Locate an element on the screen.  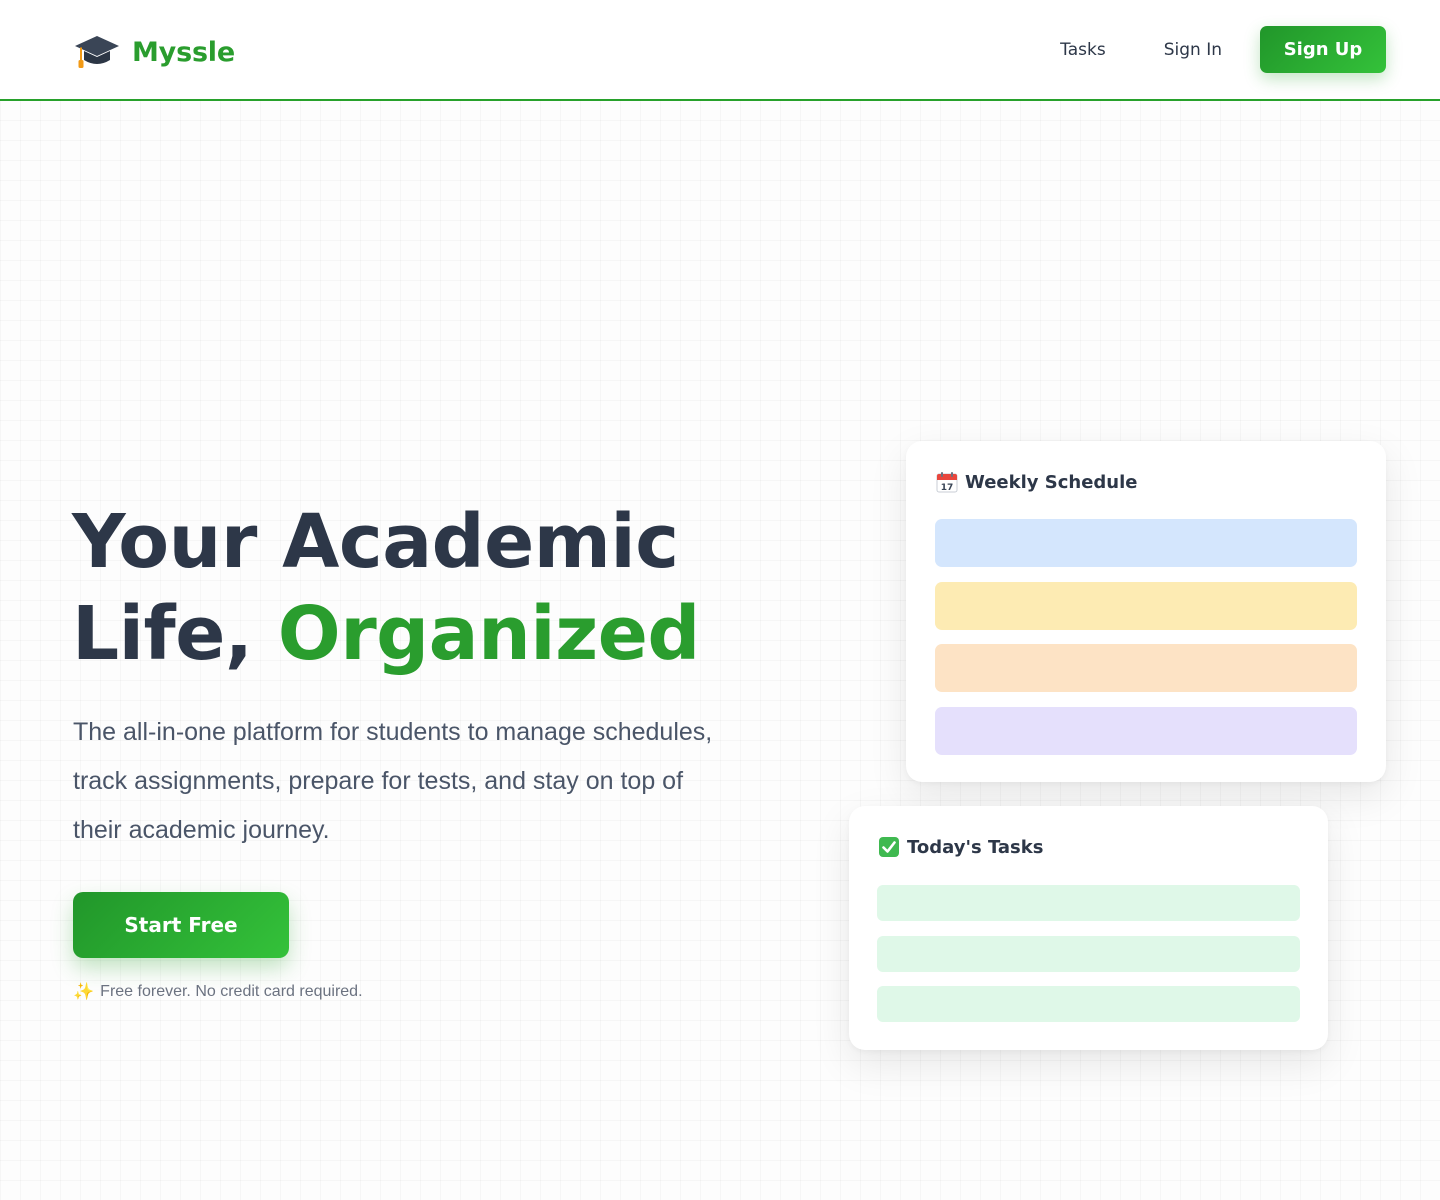
brand-name: Myssle is located at coordinates (183, 52).